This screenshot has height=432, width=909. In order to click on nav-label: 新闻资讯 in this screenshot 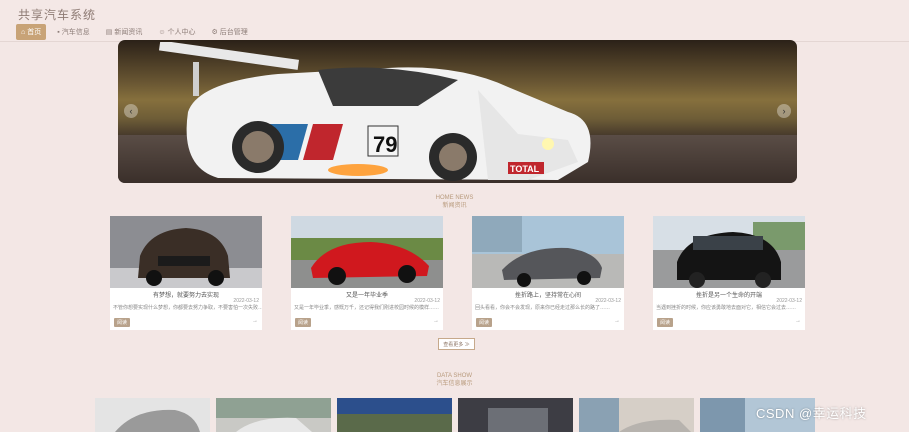, I will do `click(128, 32)`.